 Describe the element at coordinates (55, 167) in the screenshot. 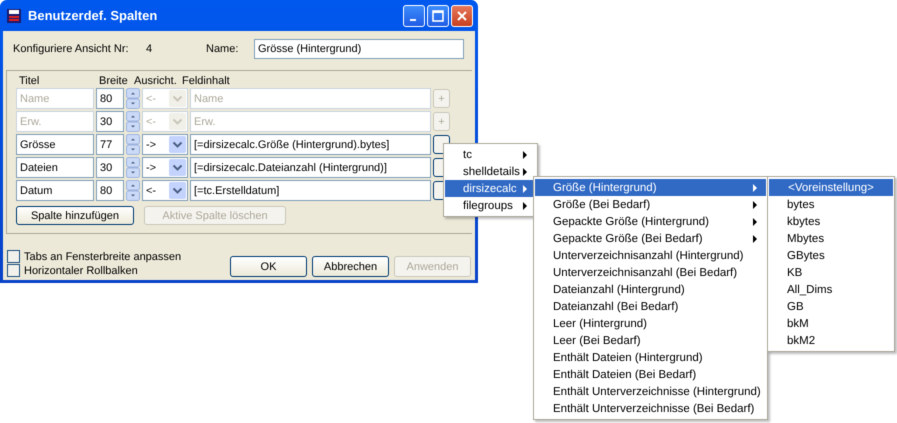

I see `title-field: Dateien` at that location.